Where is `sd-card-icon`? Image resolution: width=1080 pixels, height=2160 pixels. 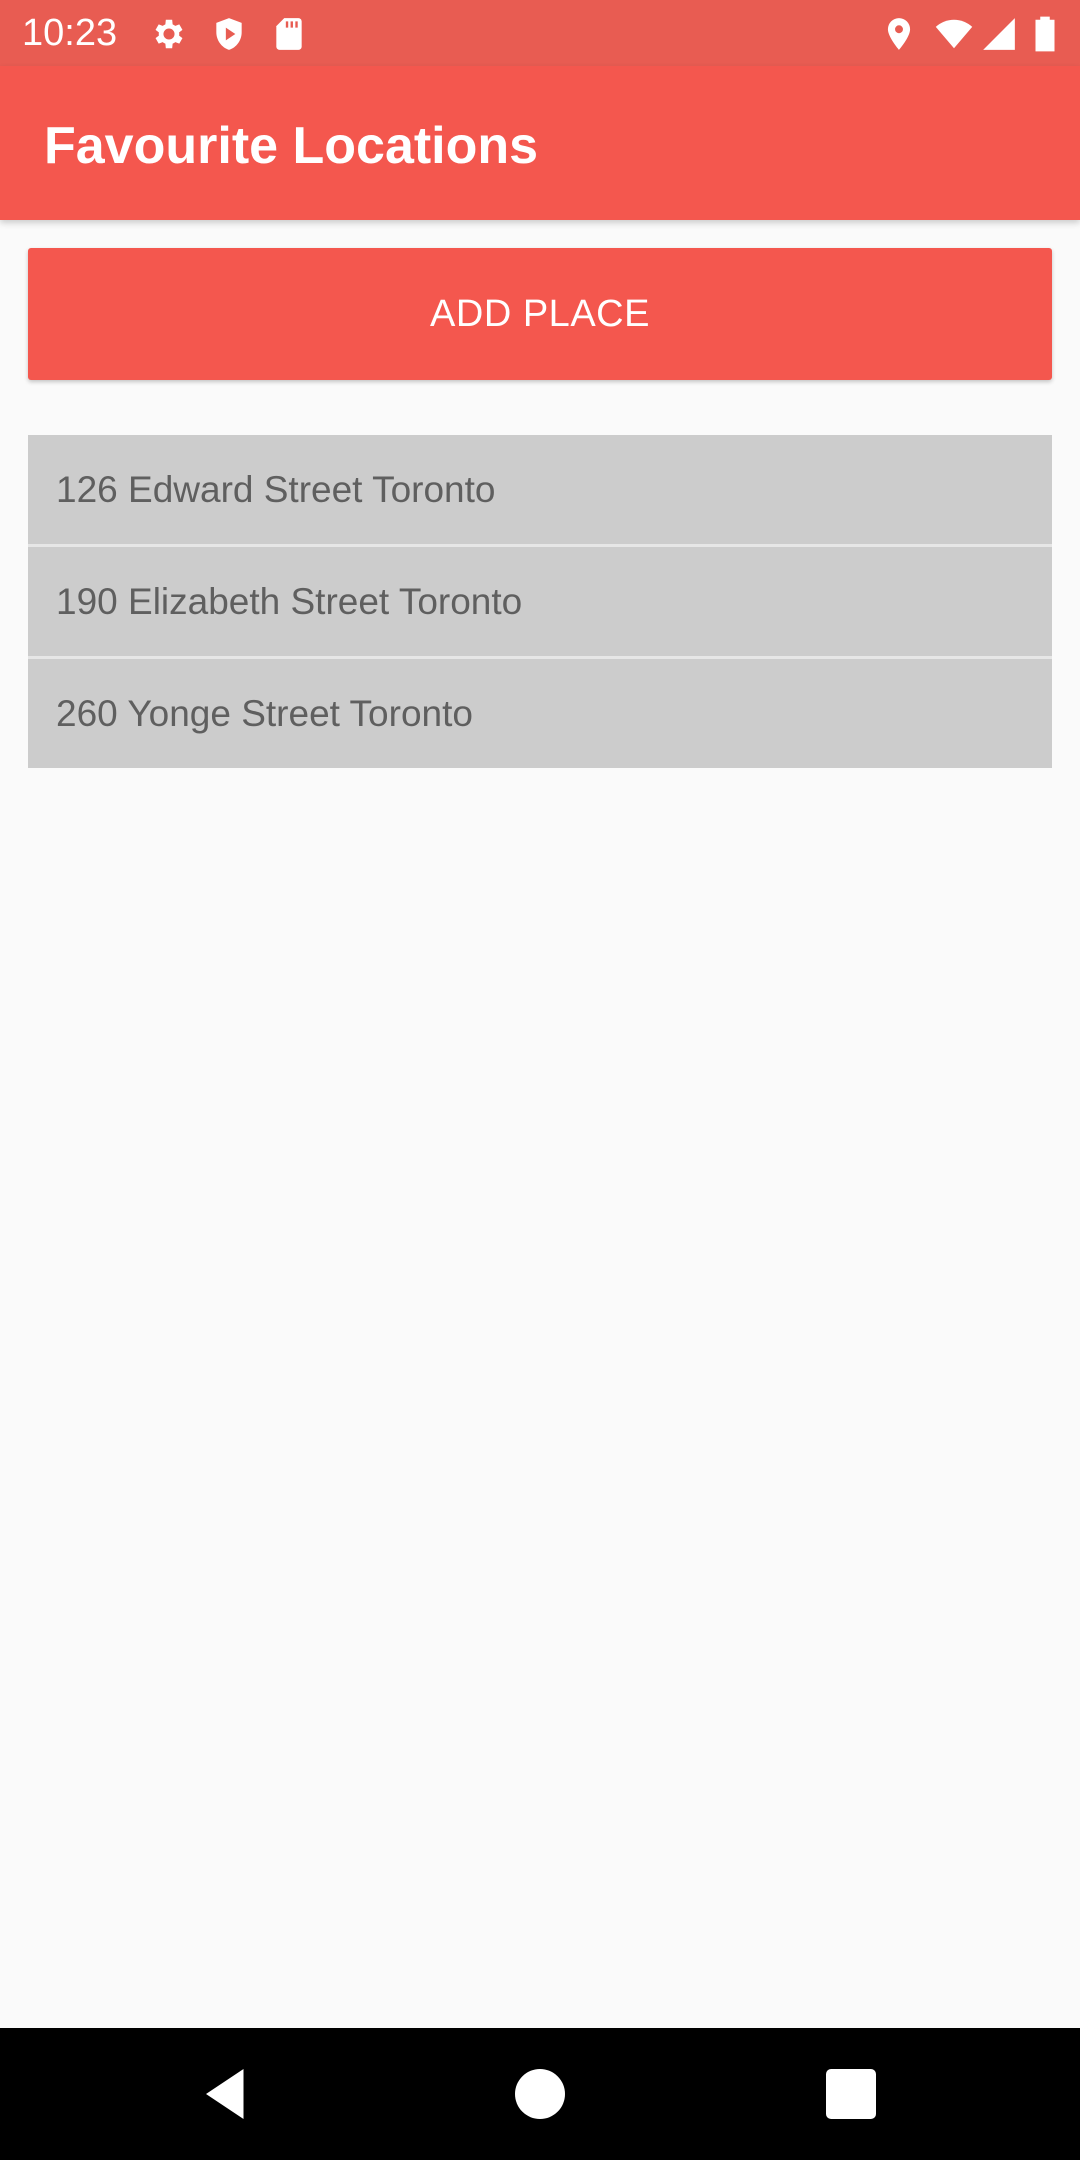 sd-card-icon is located at coordinates (289, 34).